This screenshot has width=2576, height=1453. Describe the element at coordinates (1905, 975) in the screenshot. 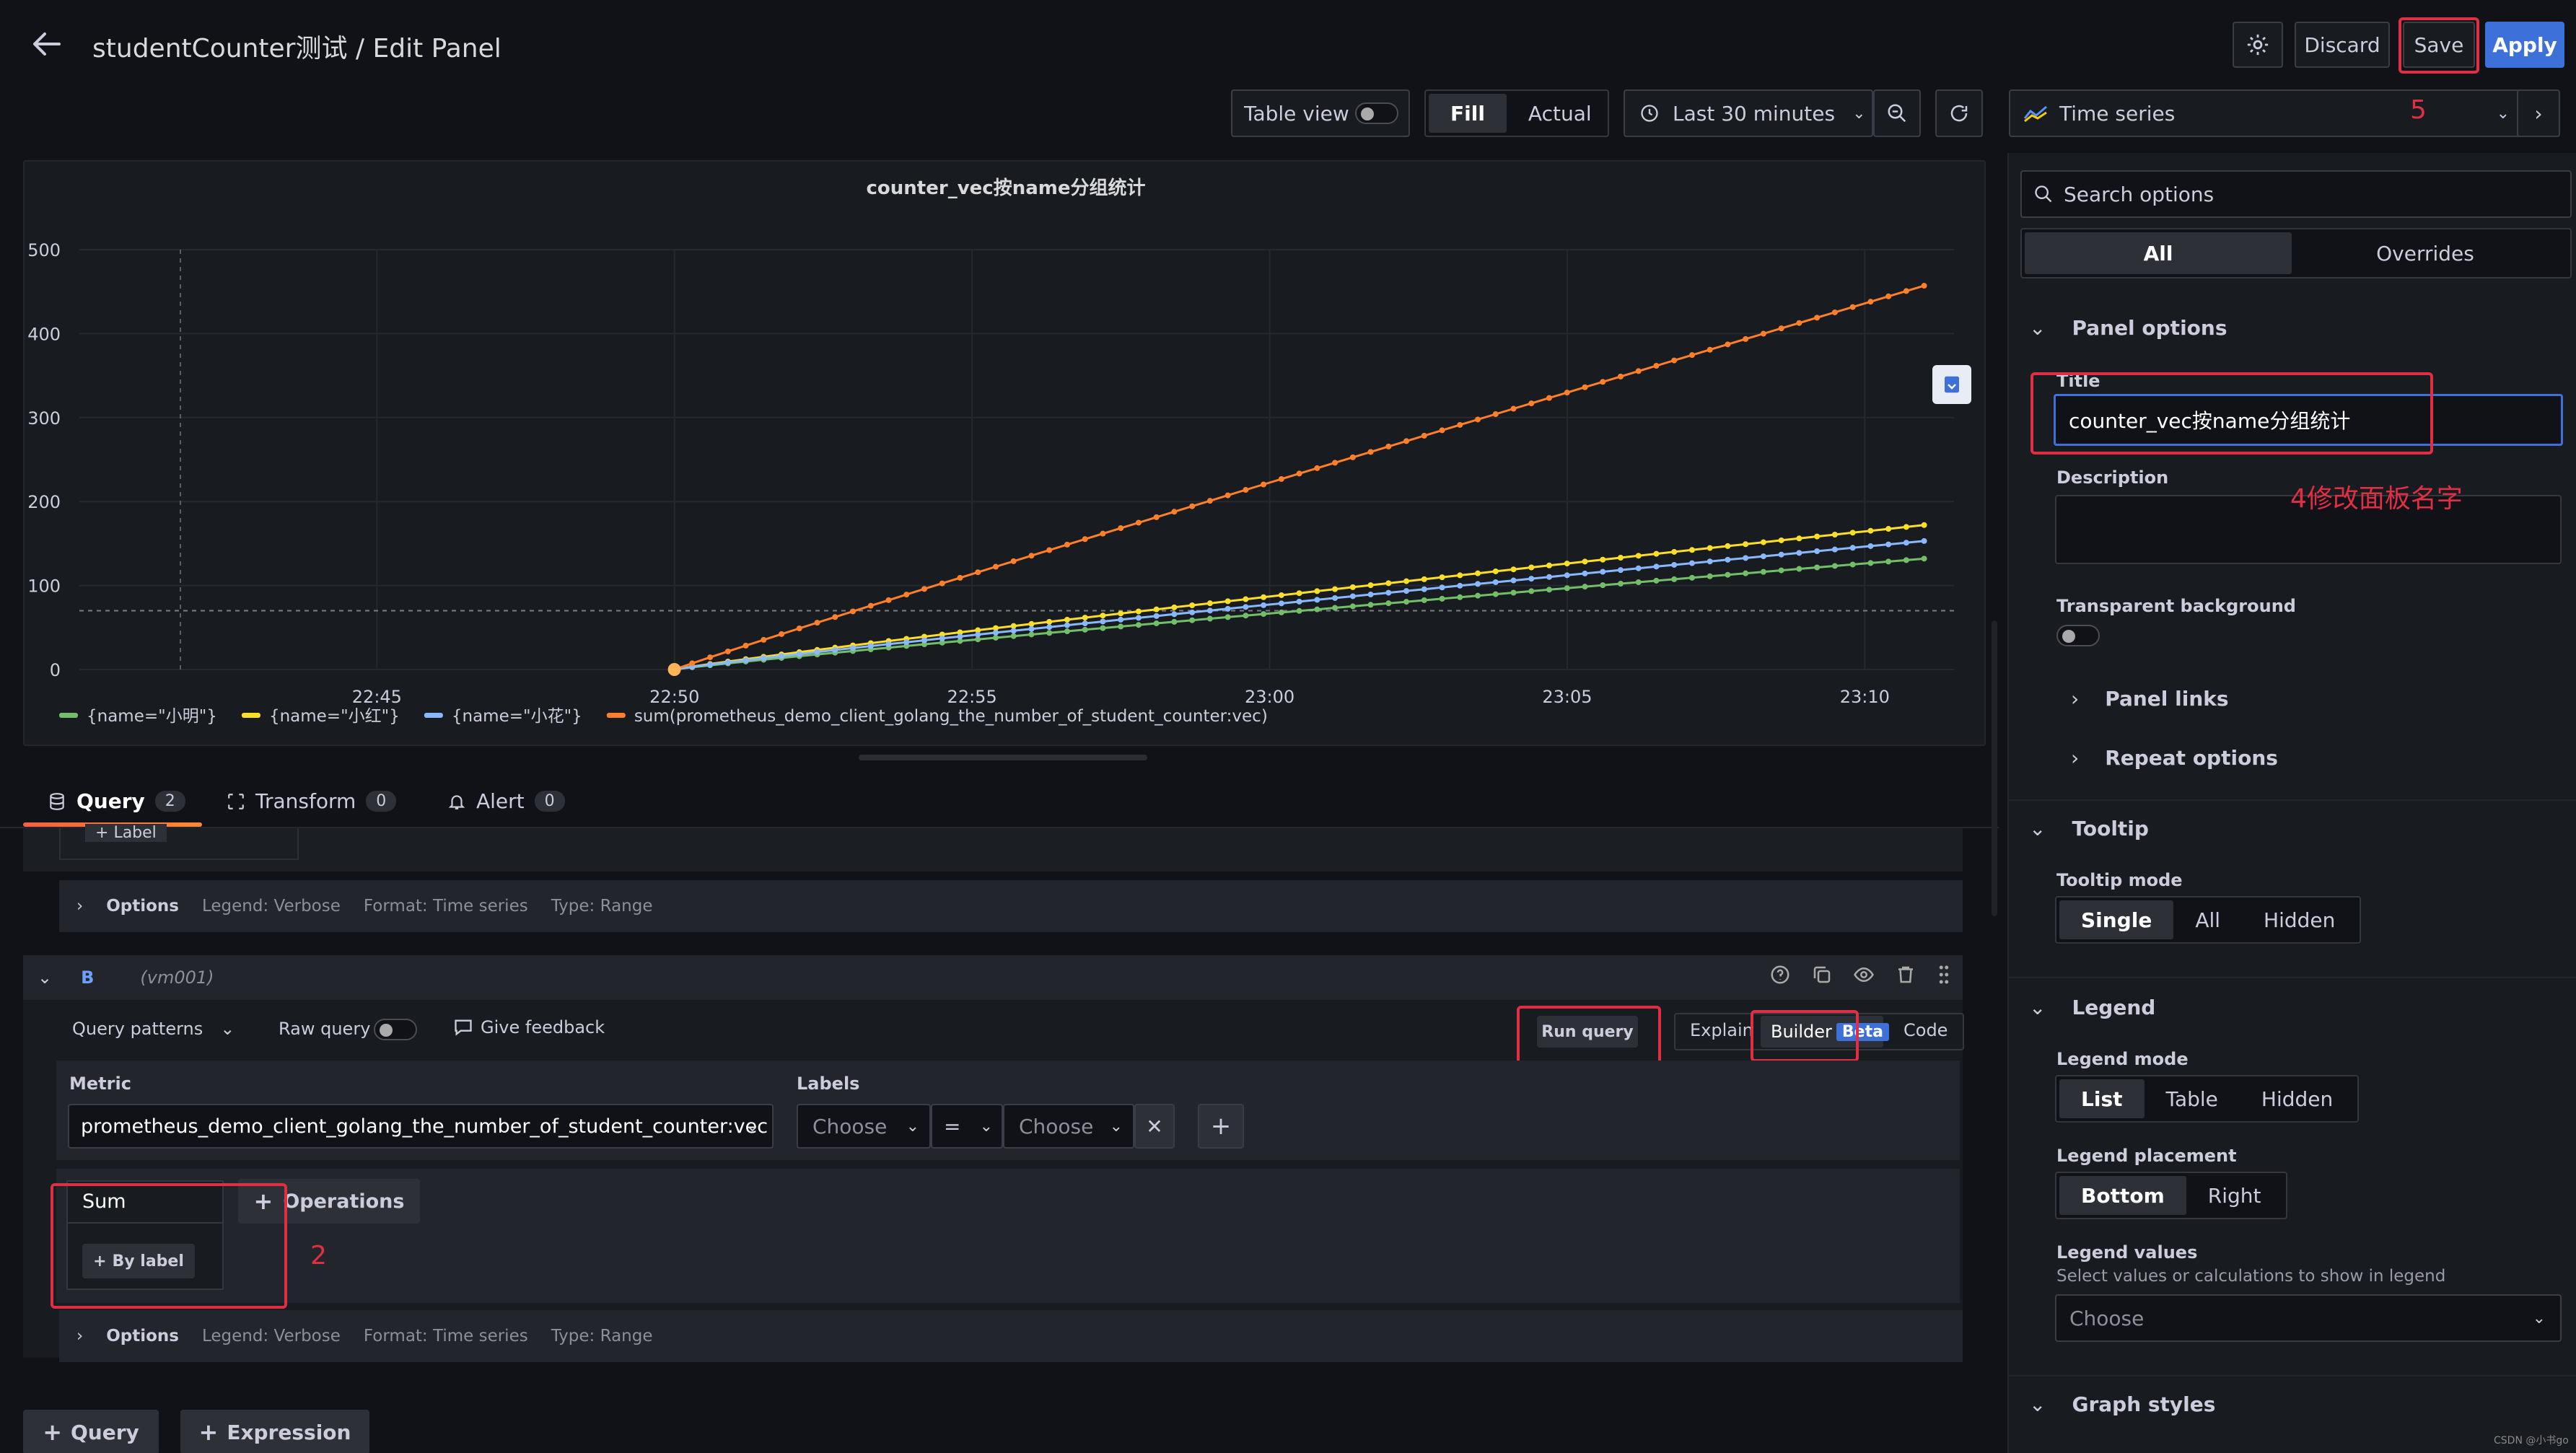

I see `trash-icon` at that location.